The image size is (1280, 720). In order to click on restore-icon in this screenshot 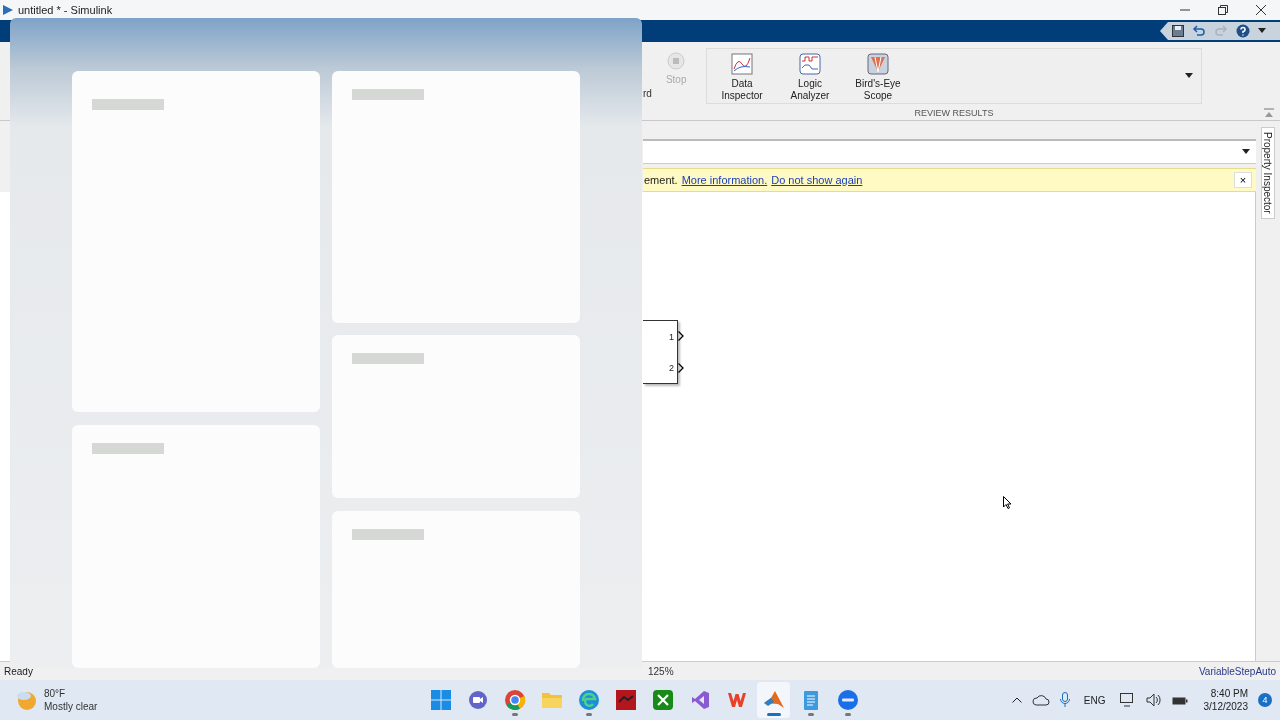, I will do `click(1223, 10)`.